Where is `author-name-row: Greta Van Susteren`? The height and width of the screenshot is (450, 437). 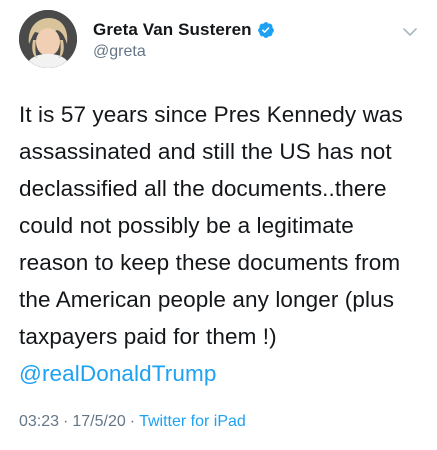 author-name-row: Greta Van Susteren is located at coordinates (184, 30).